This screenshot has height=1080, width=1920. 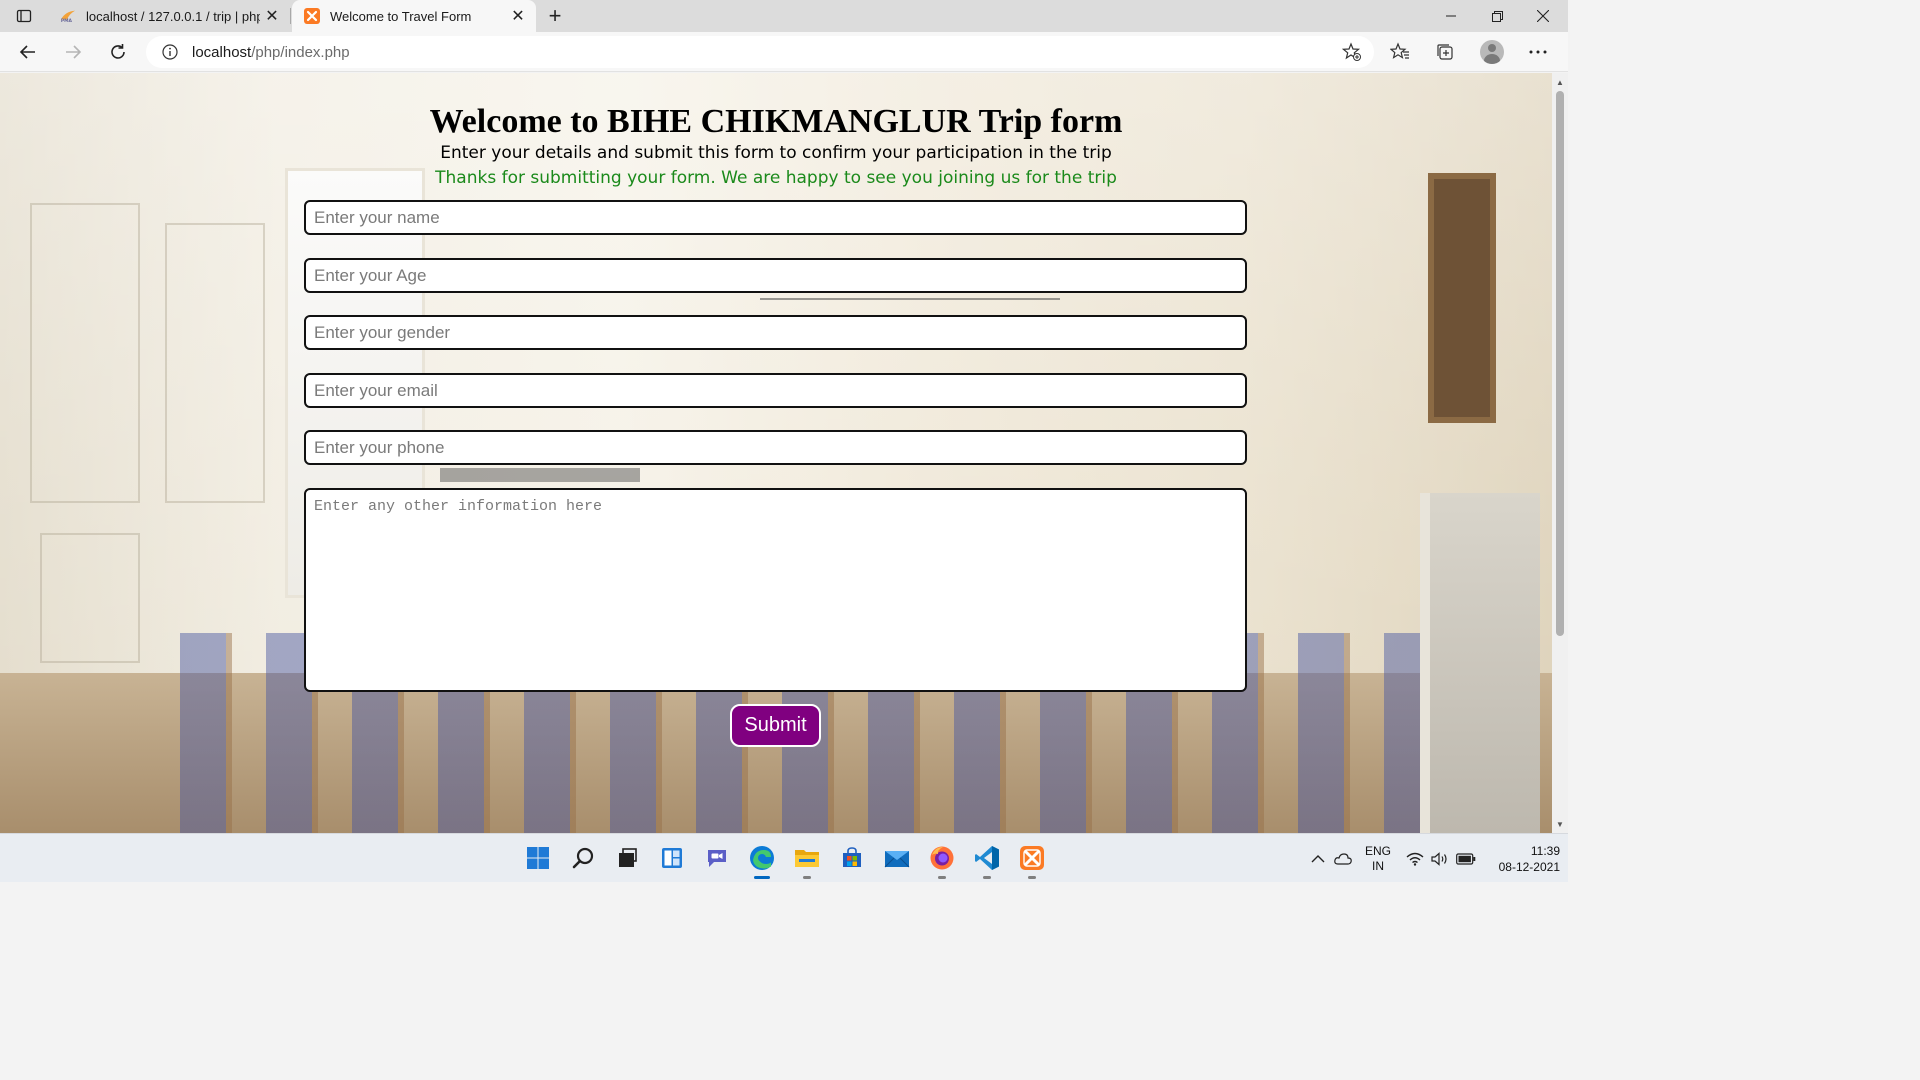 I want to click on volume-button, so click(x=1440, y=858).